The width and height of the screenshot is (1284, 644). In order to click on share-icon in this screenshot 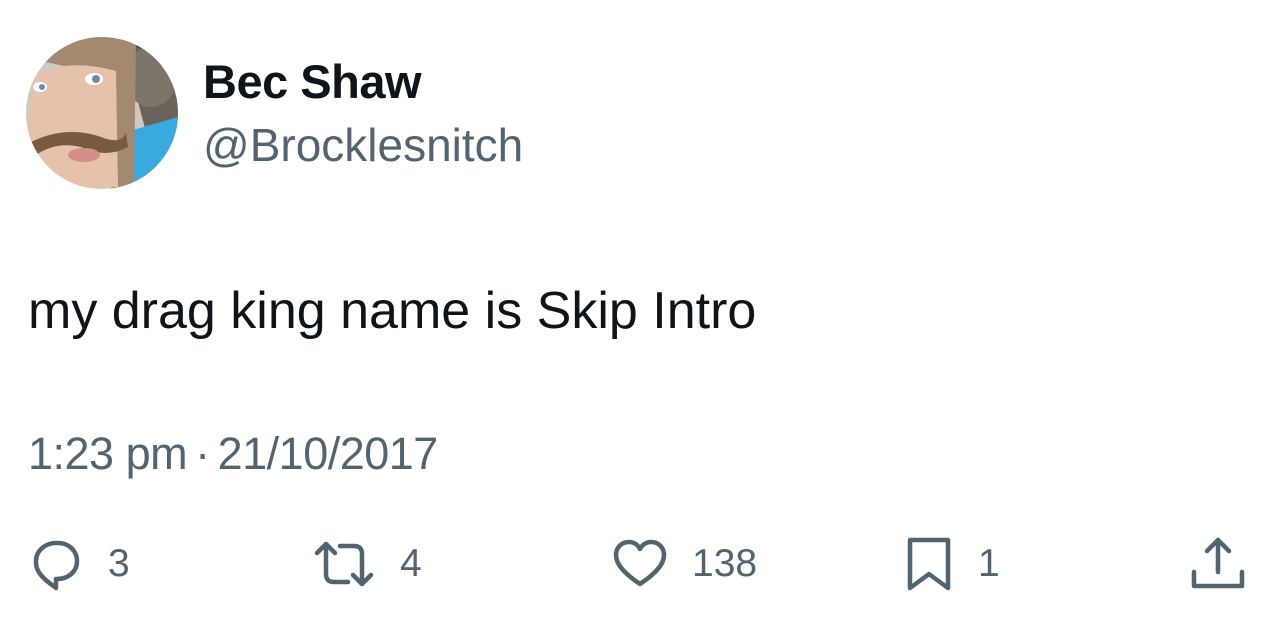, I will do `click(1218, 564)`.